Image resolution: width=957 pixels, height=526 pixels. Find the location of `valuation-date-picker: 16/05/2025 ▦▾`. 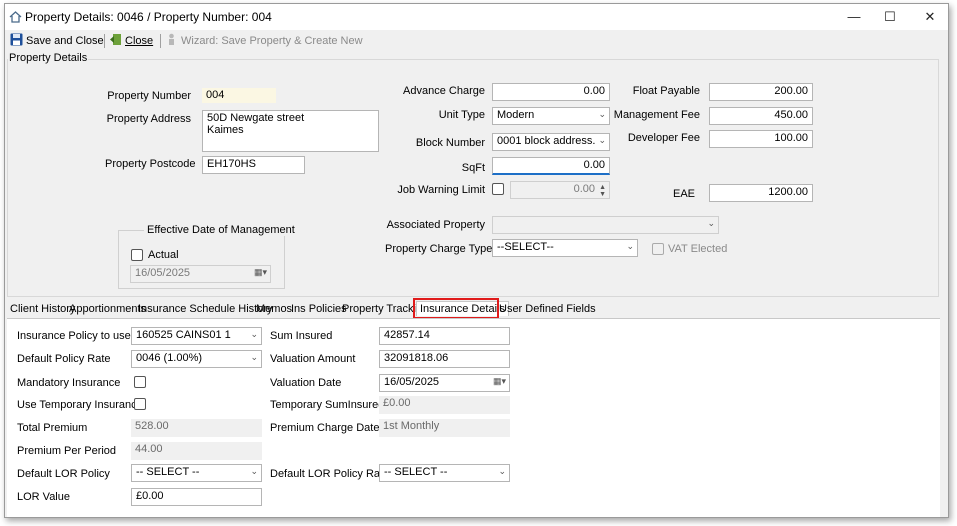

valuation-date-picker: 16/05/2025 ▦▾ is located at coordinates (444, 383).